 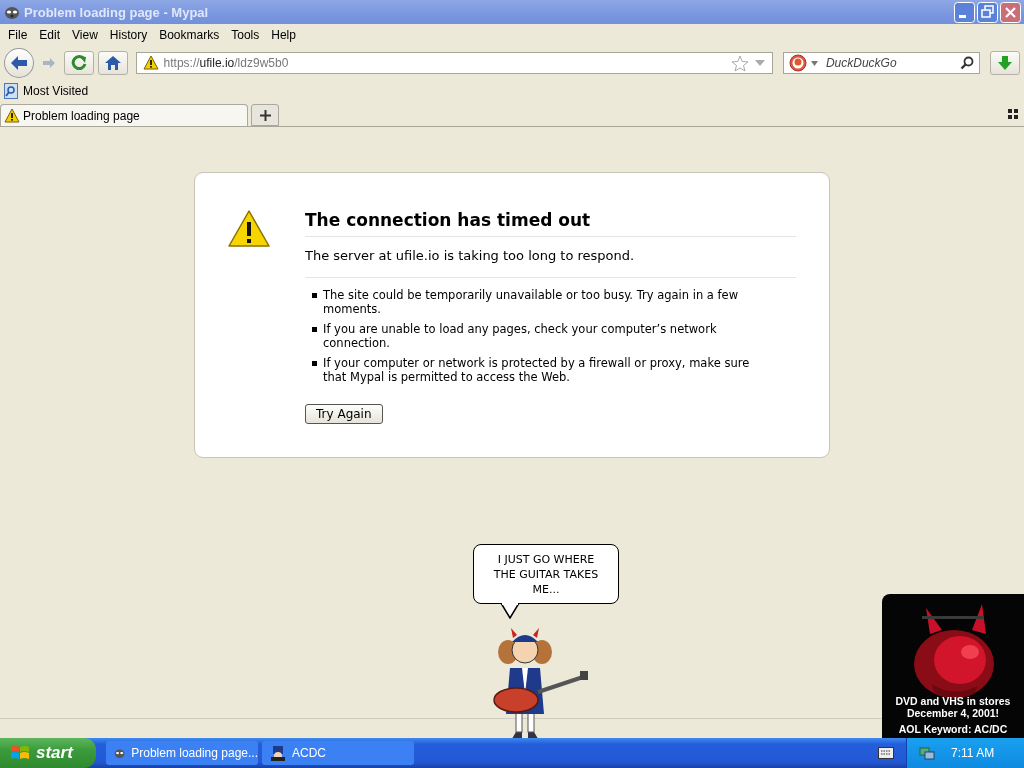 What do you see at coordinates (344, 414) in the screenshot?
I see `try-again-button: Try Again` at bounding box center [344, 414].